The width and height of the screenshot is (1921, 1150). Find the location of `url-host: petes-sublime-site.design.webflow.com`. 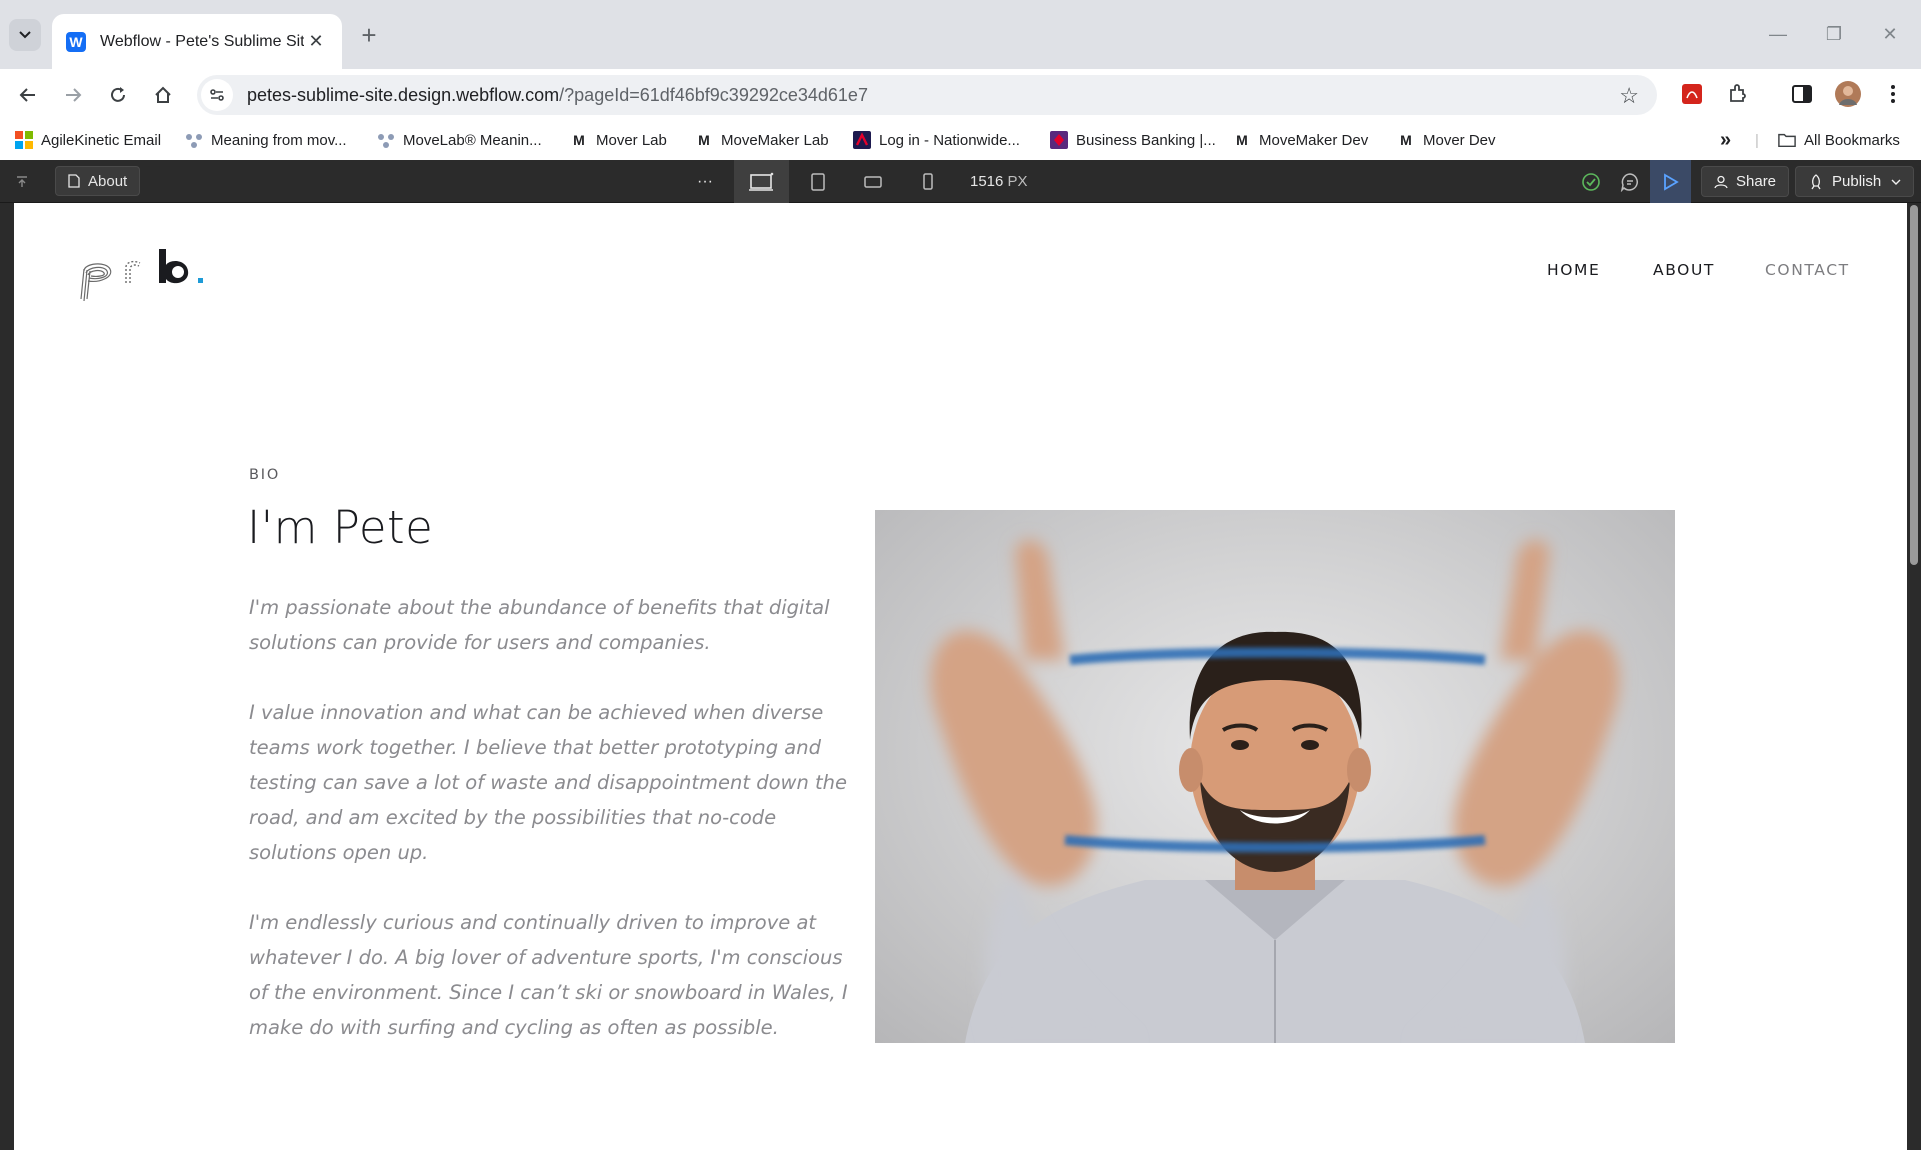

url-host: petes-sublime-site.design.webflow.com is located at coordinates (403, 94).